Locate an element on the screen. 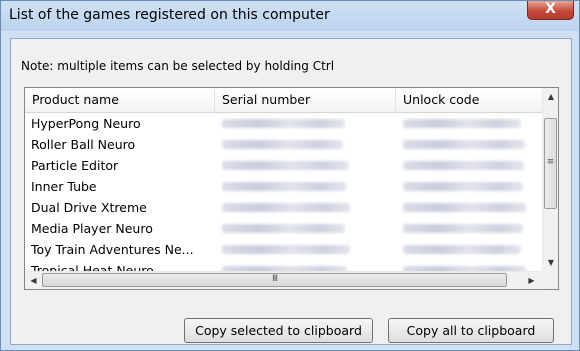  scroll-left-icon: ◀ is located at coordinates (33, 280).